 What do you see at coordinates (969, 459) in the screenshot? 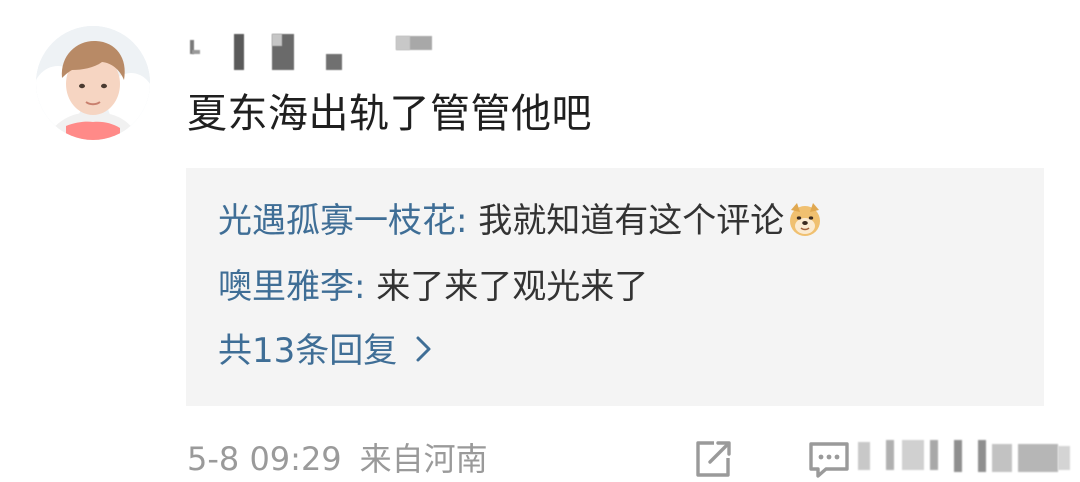
I see `action-counts-obscured` at bounding box center [969, 459].